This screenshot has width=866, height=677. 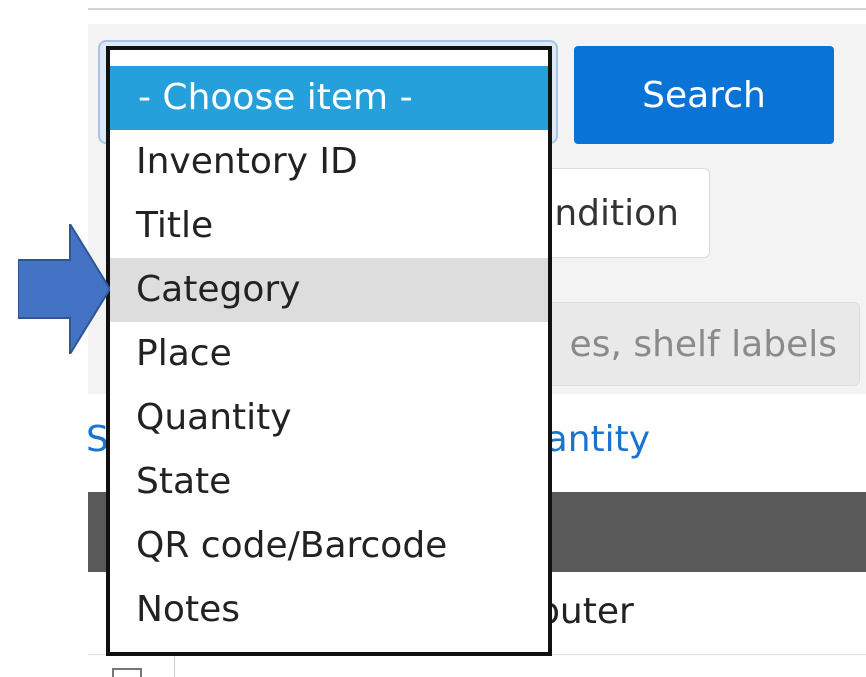 What do you see at coordinates (329, 482) in the screenshot?
I see `dropdown-option-state: State` at bounding box center [329, 482].